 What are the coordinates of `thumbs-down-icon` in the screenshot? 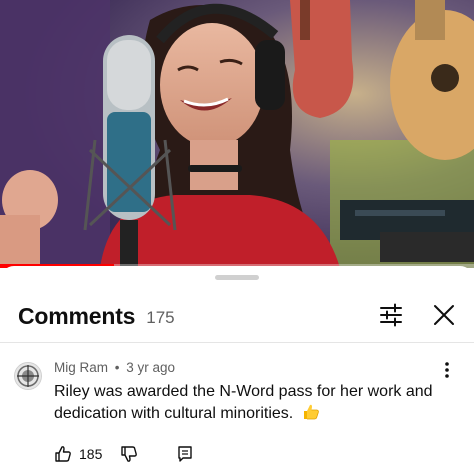 It's located at (129, 454).